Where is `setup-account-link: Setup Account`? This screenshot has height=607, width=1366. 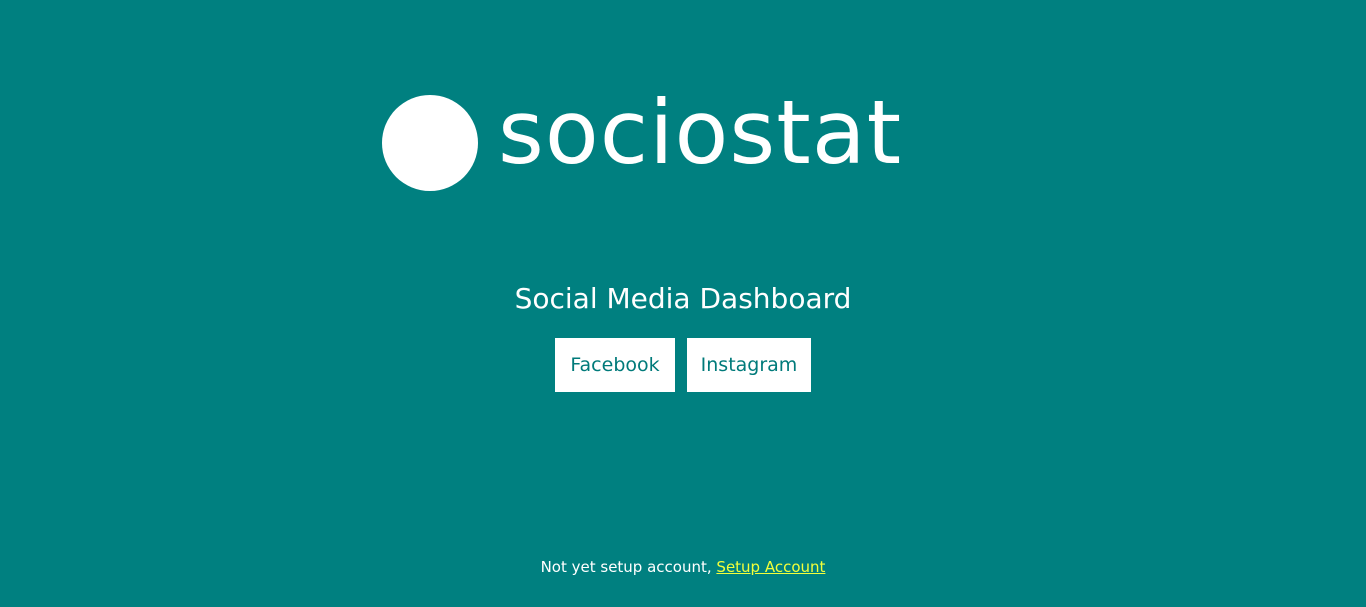 setup-account-link: Setup Account is located at coordinates (770, 567).